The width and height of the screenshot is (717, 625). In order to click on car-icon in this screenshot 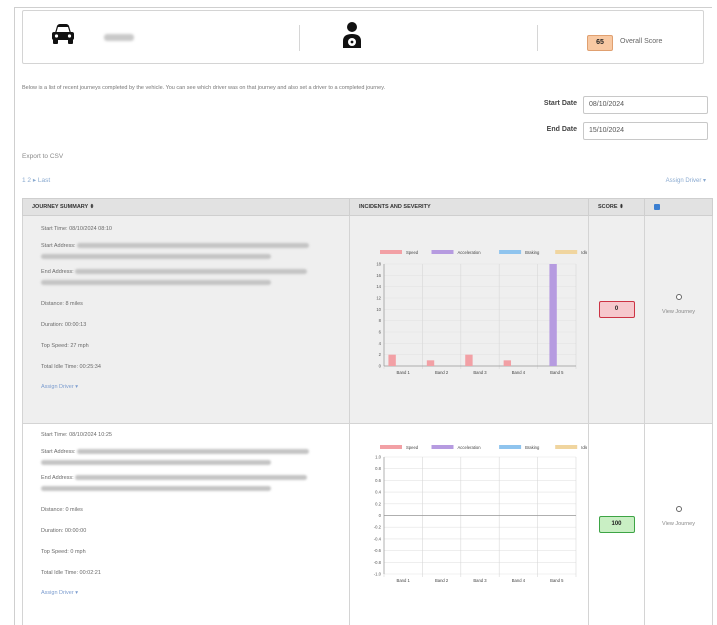, I will do `click(63, 35)`.